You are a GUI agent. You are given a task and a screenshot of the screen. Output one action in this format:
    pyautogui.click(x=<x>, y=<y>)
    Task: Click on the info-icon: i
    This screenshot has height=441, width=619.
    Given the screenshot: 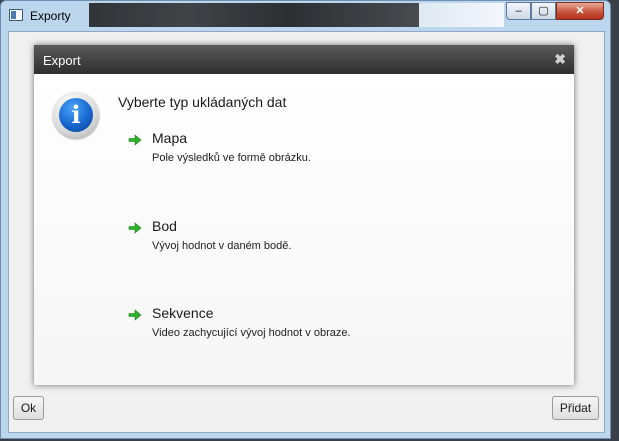 What is the action you would take?
    pyautogui.click(x=76, y=115)
    